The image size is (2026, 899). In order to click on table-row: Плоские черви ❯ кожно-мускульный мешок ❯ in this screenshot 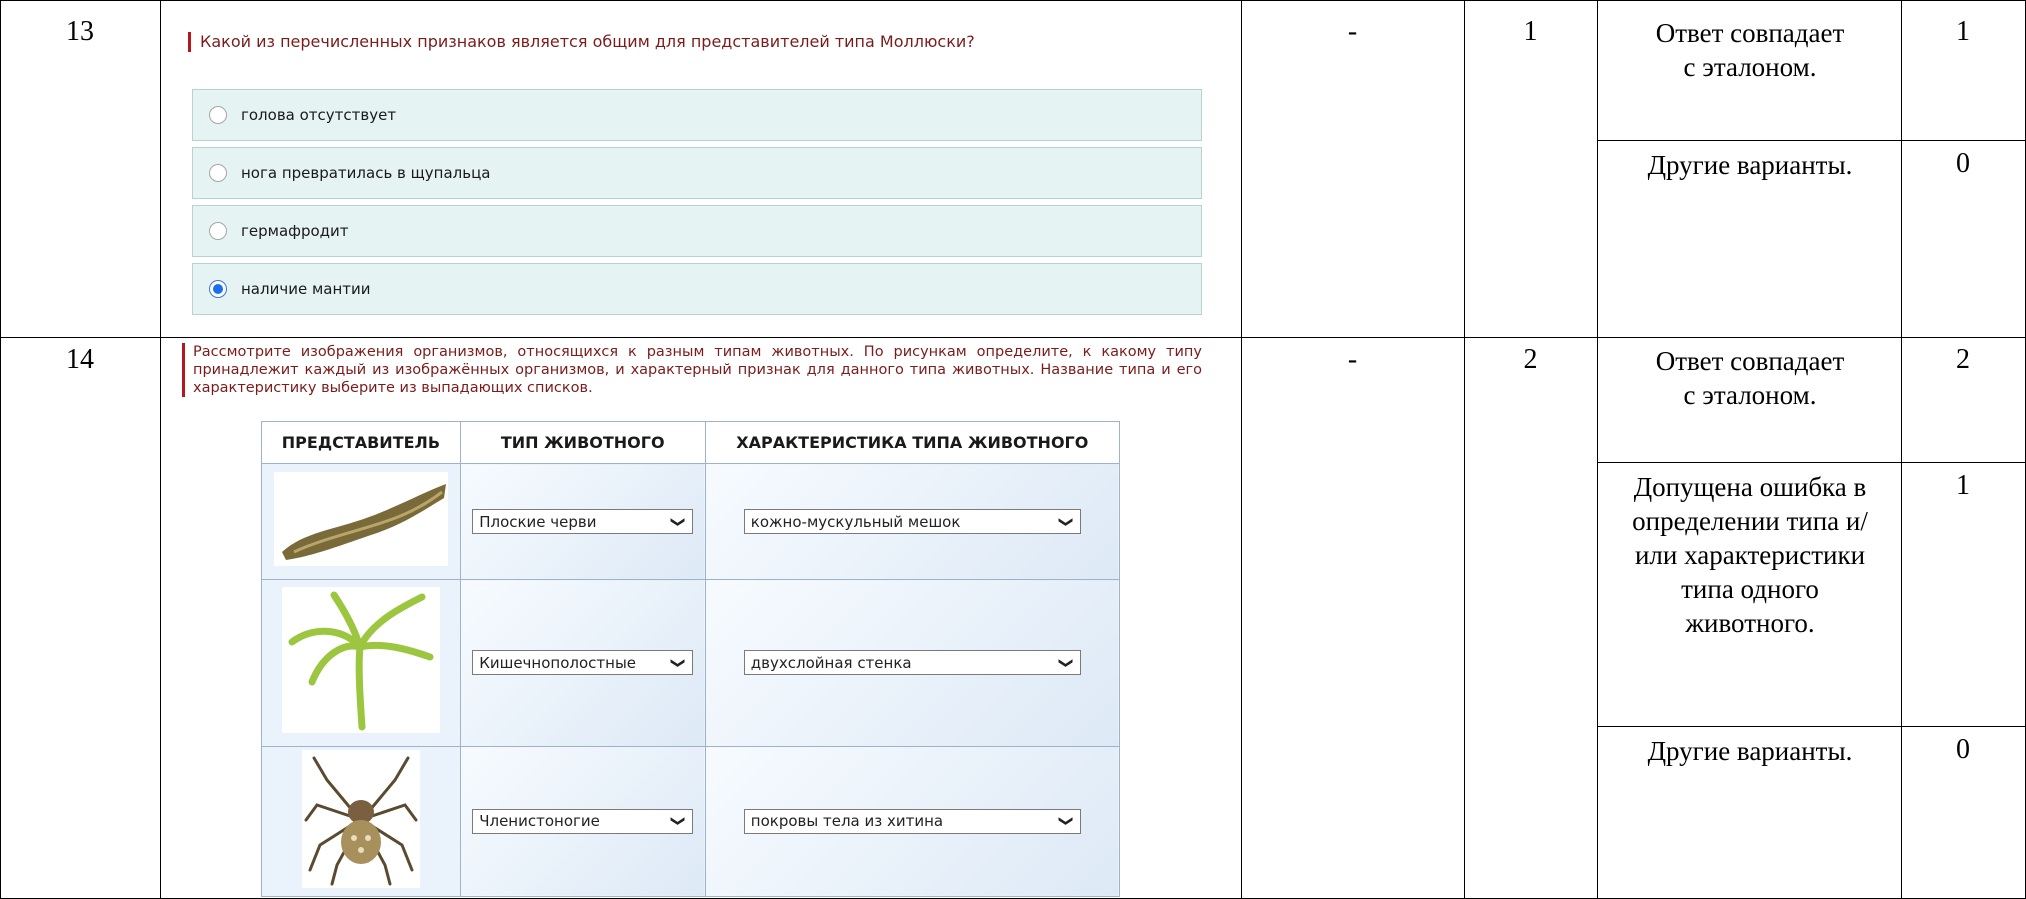, I will do `click(691, 521)`.